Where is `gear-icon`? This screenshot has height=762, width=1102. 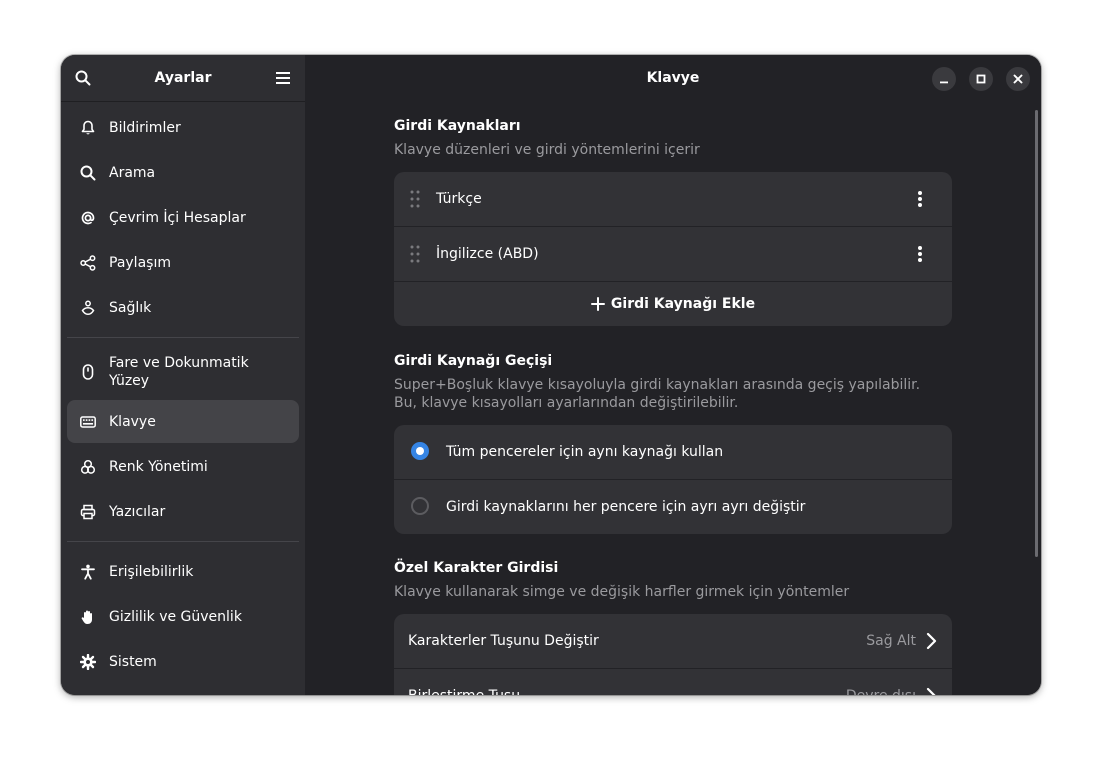
gear-icon is located at coordinates (88, 662).